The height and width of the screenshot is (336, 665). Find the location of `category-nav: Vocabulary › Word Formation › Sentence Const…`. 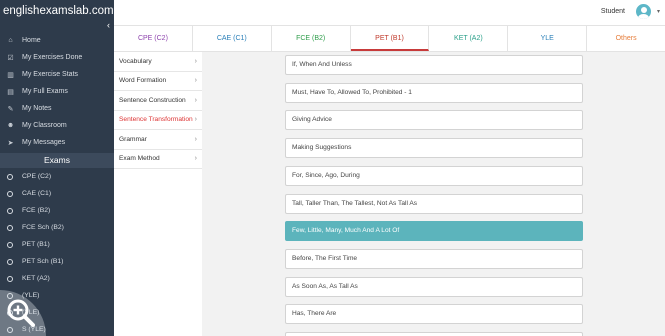

category-nav: Vocabulary › Word Formation › Sentence Const… is located at coordinates (158, 194).